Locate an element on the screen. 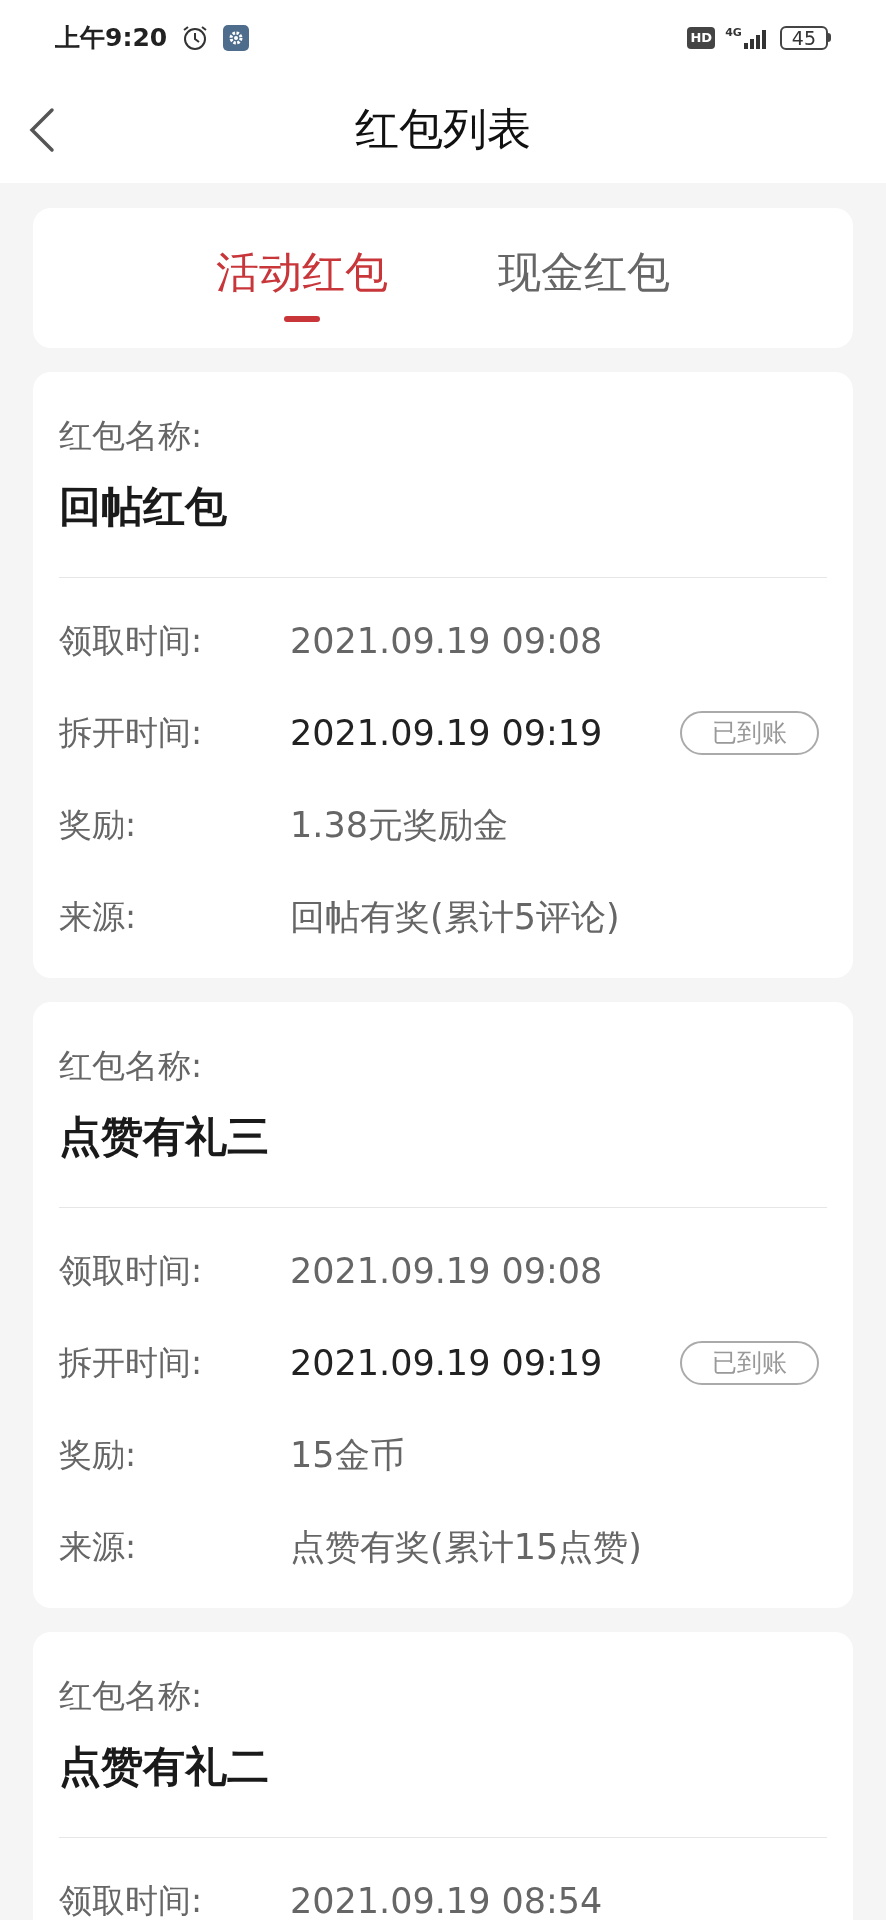  battery-level: 45 is located at coordinates (803, 37).